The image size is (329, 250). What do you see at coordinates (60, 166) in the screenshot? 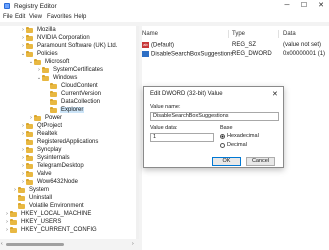
I see `tree-item-label: TelegramDesktop` at bounding box center [60, 166].